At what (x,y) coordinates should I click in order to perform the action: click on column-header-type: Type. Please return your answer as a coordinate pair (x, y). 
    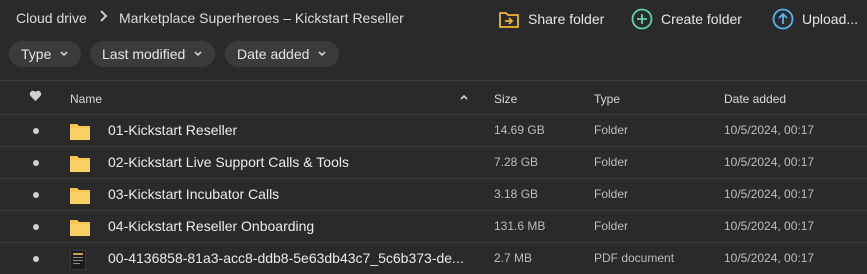
    Looking at the image, I should click on (607, 99).